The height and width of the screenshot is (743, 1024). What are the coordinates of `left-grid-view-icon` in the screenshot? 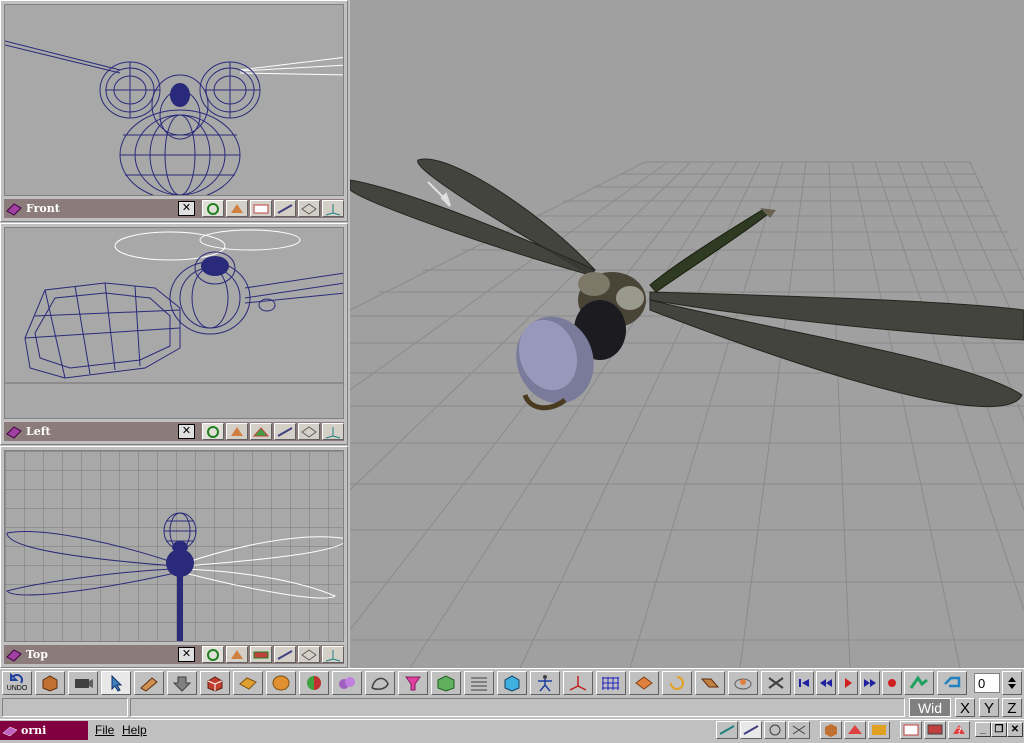 It's located at (309, 431).